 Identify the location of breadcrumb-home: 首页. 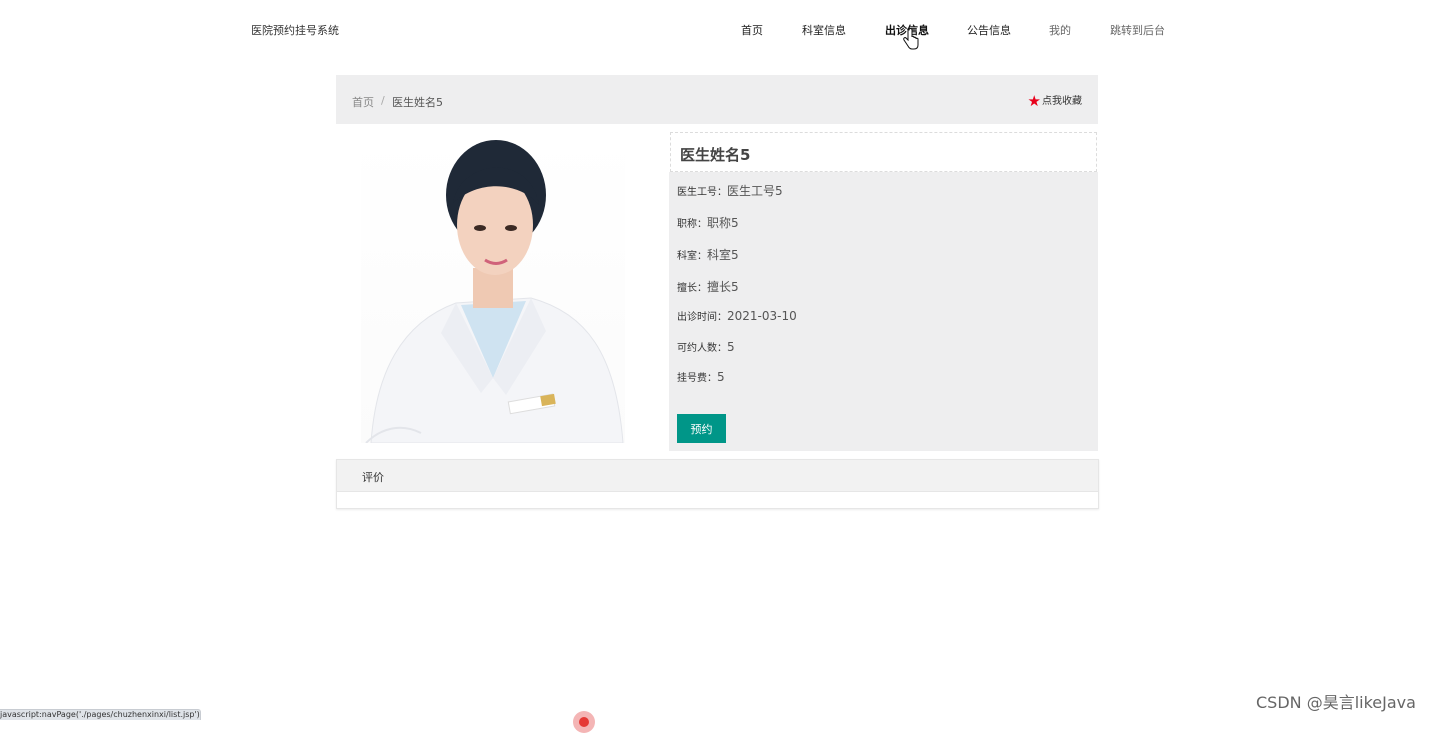
(363, 102).